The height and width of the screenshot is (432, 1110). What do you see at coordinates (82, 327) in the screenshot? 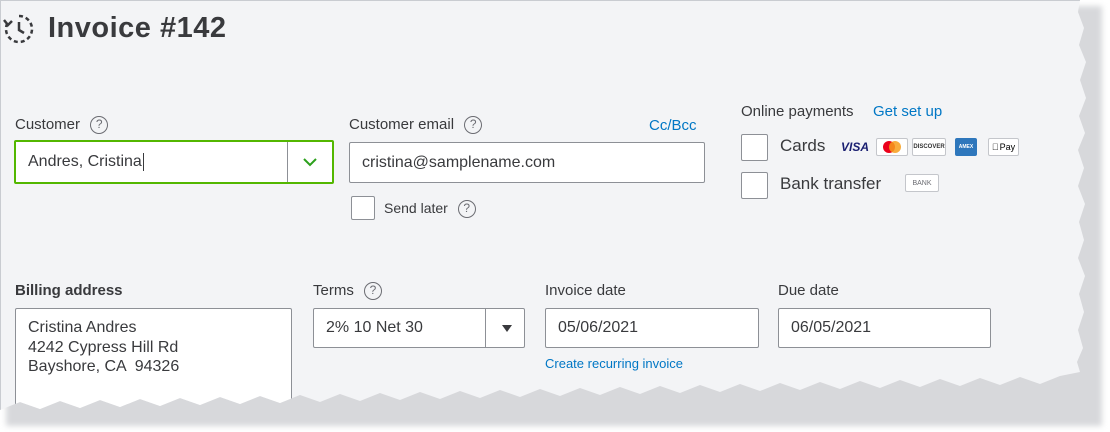
I see `address-line: Cristina Andres` at bounding box center [82, 327].